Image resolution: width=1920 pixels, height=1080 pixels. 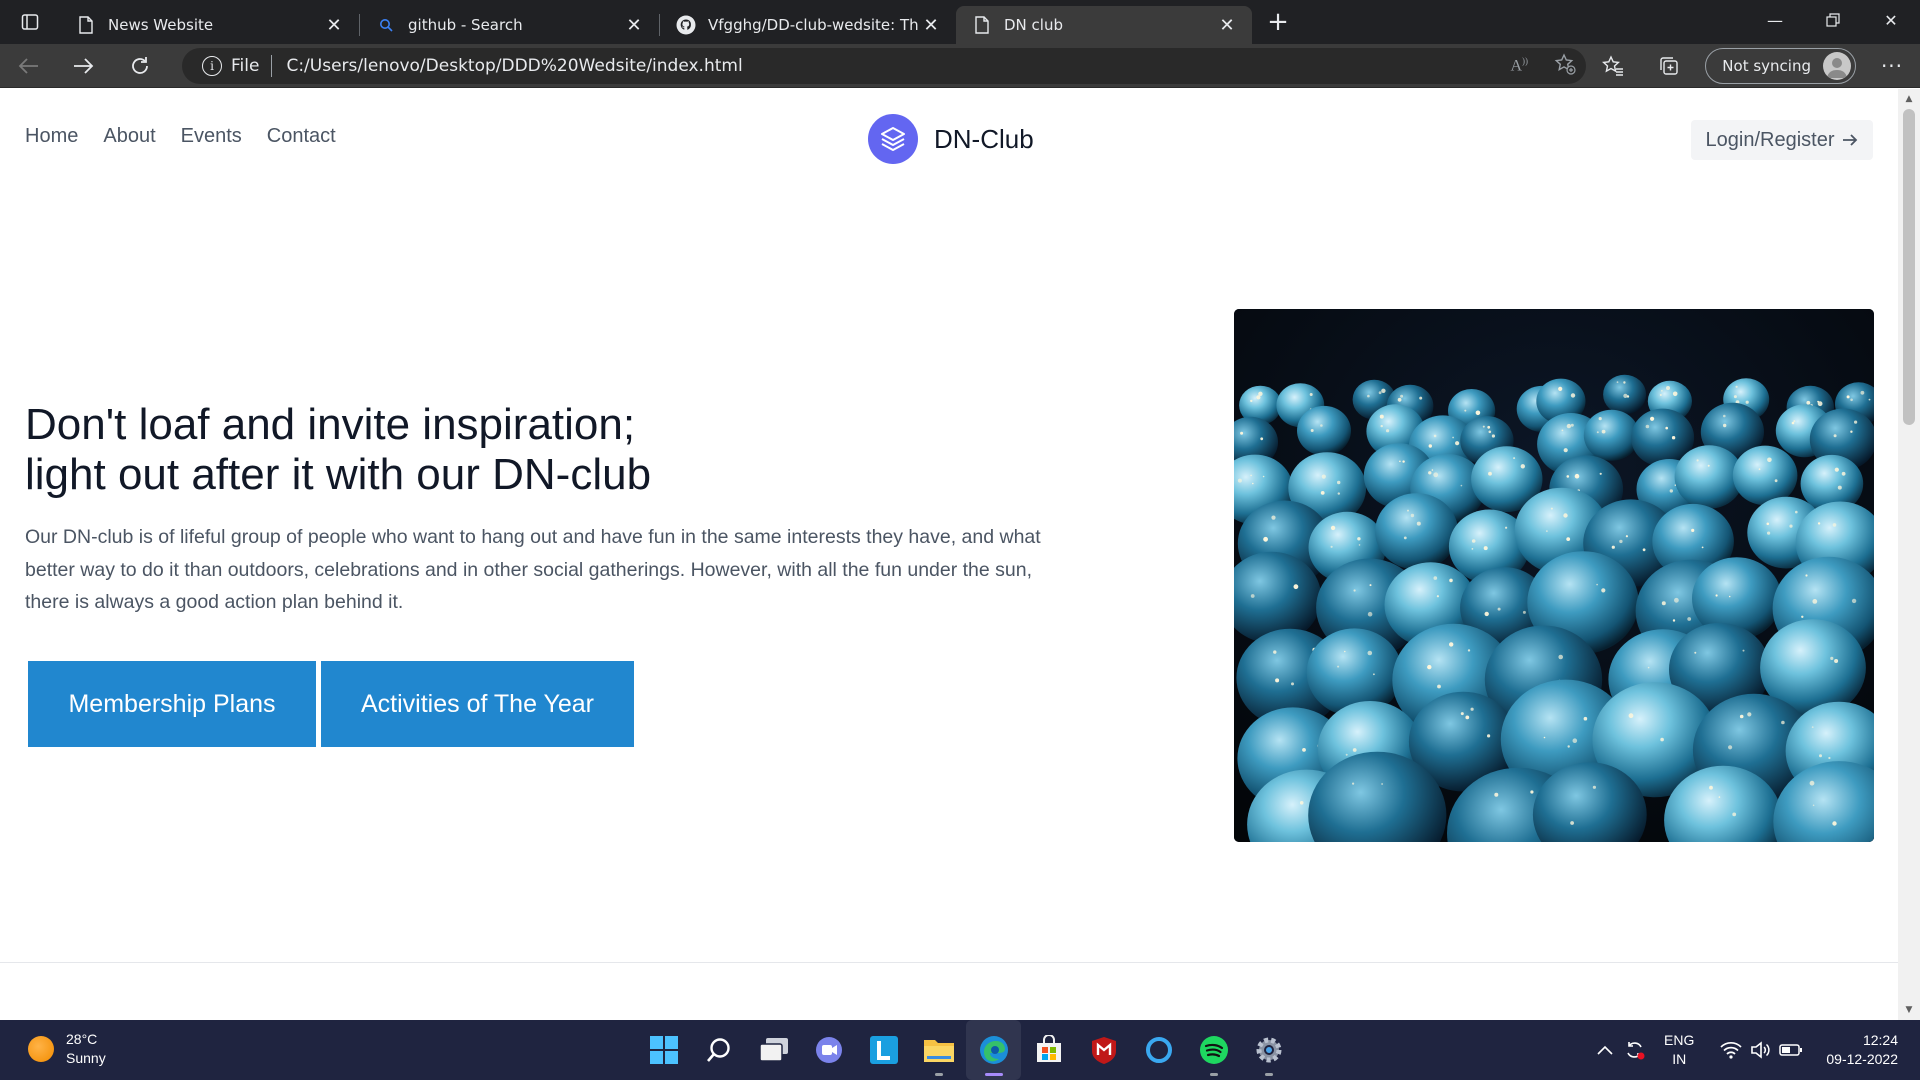 What do you see at coordinates (1909, 99) in the screenshot?
I see `scroll-up-icon: ▲` at bounding box center [1909, 99].